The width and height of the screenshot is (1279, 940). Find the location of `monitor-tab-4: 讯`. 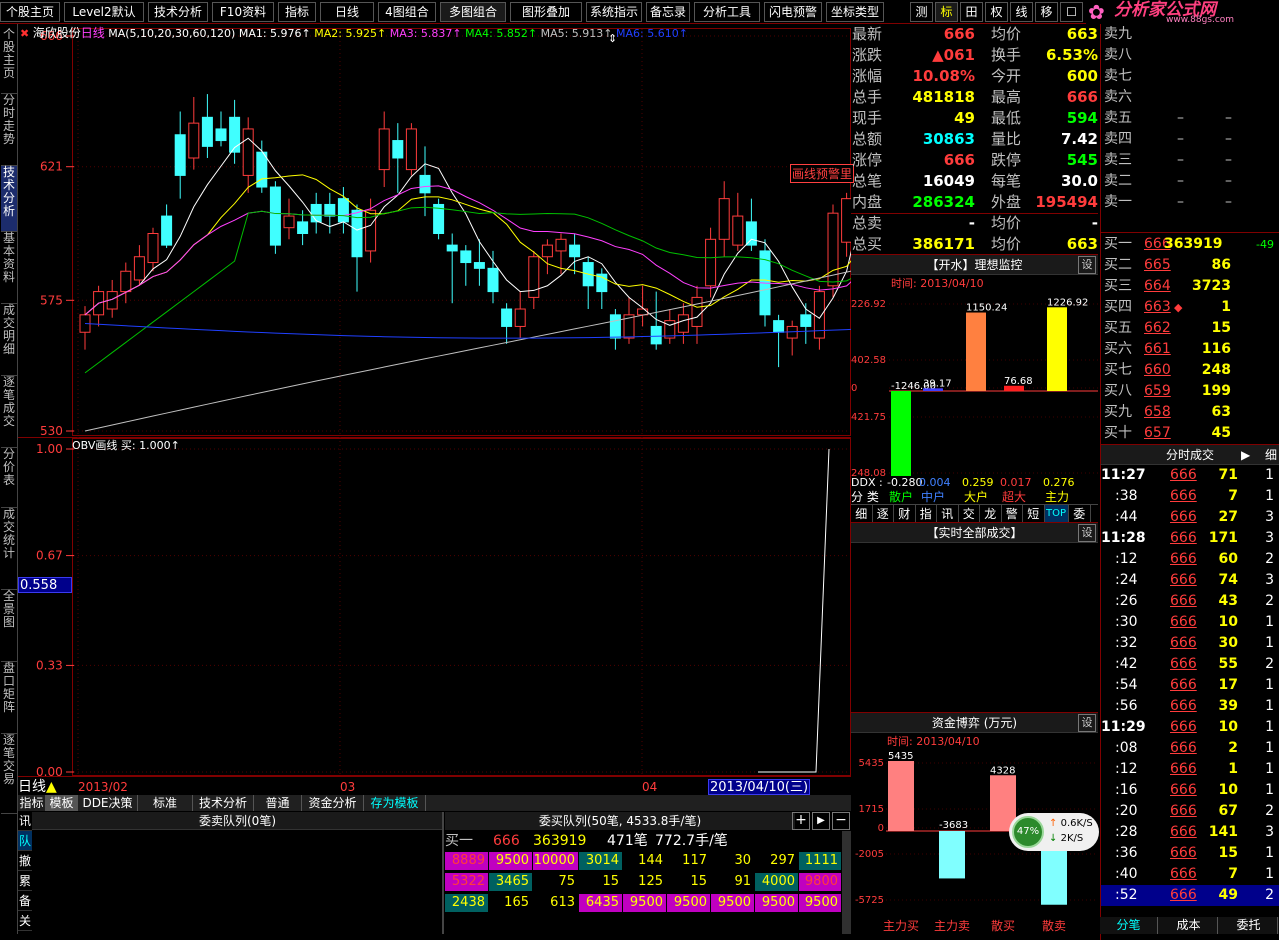

monitor-tab-4: 讯 is located at coordinates (948, 514).